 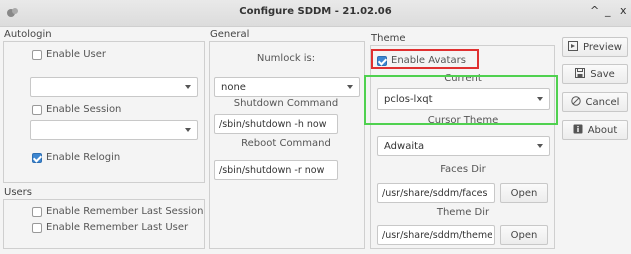 I want to click on enable-session-label: Enable Session, so click(x=84, y=109).